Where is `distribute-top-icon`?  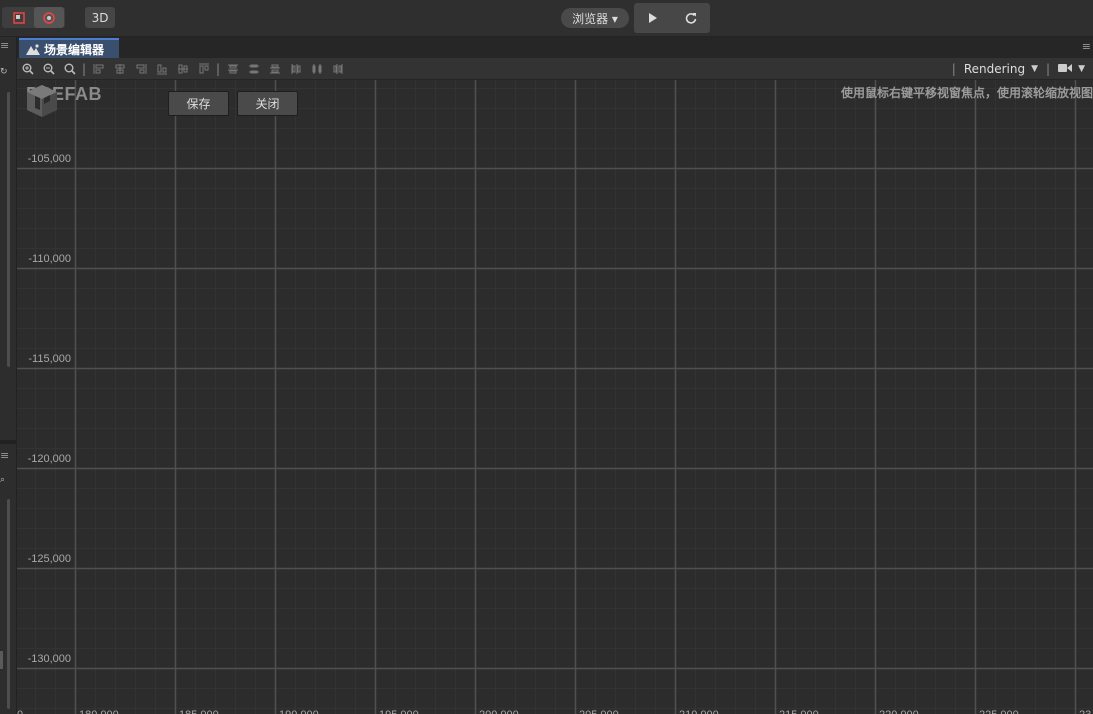 distribute-top-icon is located at coordinates (232, 69).